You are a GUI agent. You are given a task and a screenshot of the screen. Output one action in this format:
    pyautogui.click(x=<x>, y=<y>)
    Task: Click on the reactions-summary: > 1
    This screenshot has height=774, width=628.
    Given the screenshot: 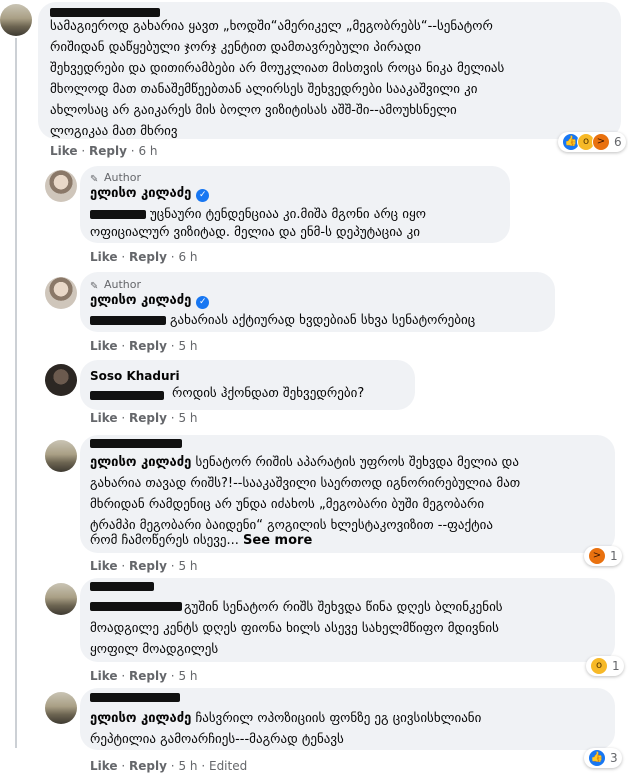 What is the action you would take?
    pyautogui.click(x=603, y=556)
    